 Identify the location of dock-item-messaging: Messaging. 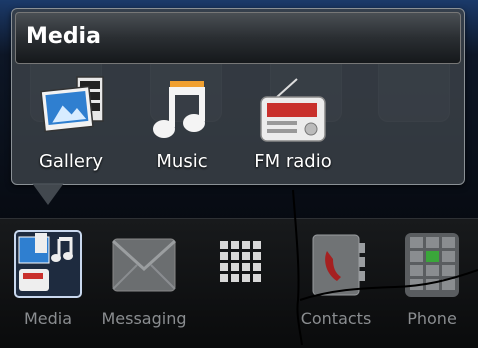
(144, 278).